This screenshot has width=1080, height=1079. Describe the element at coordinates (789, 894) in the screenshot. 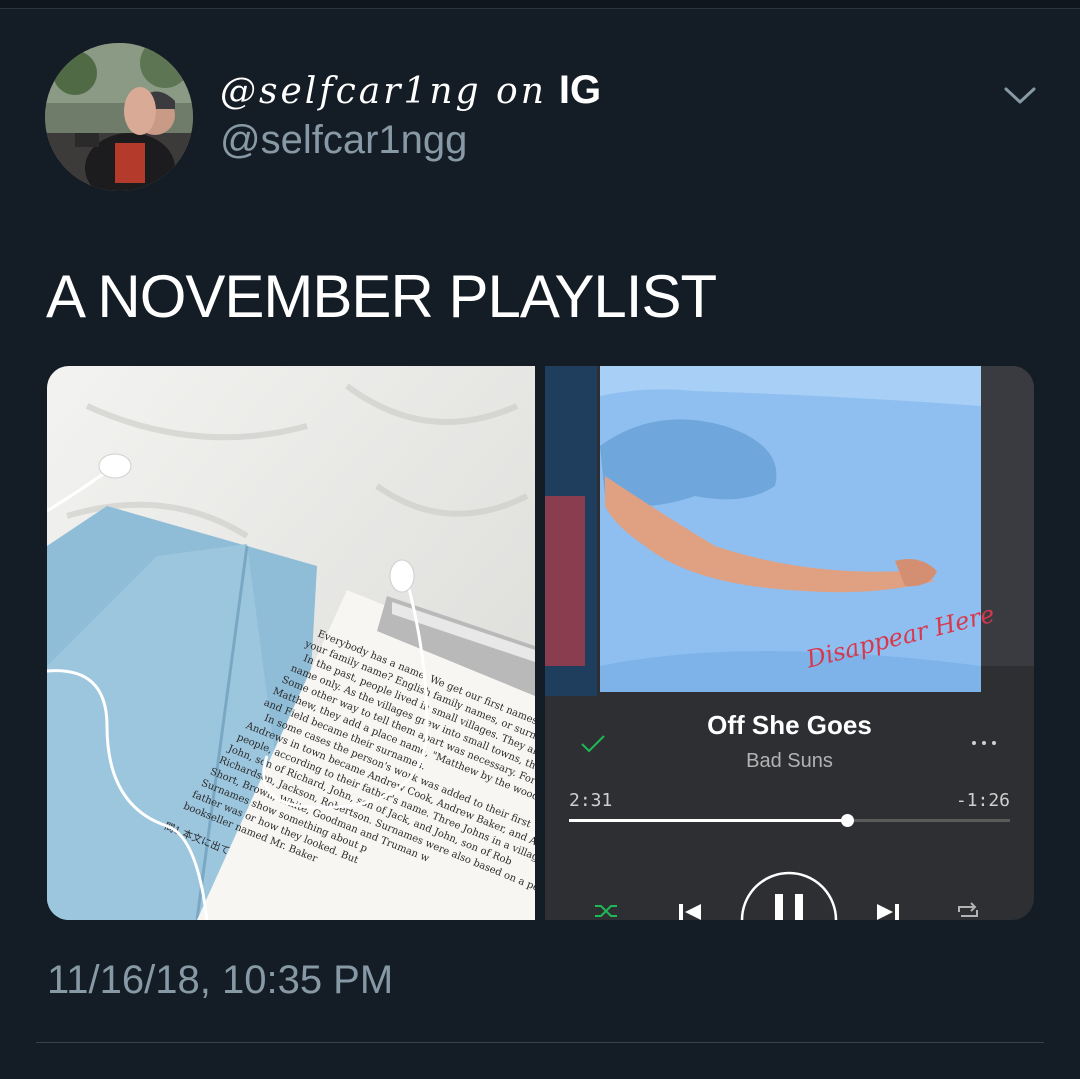

I see `pause-button` at that location.